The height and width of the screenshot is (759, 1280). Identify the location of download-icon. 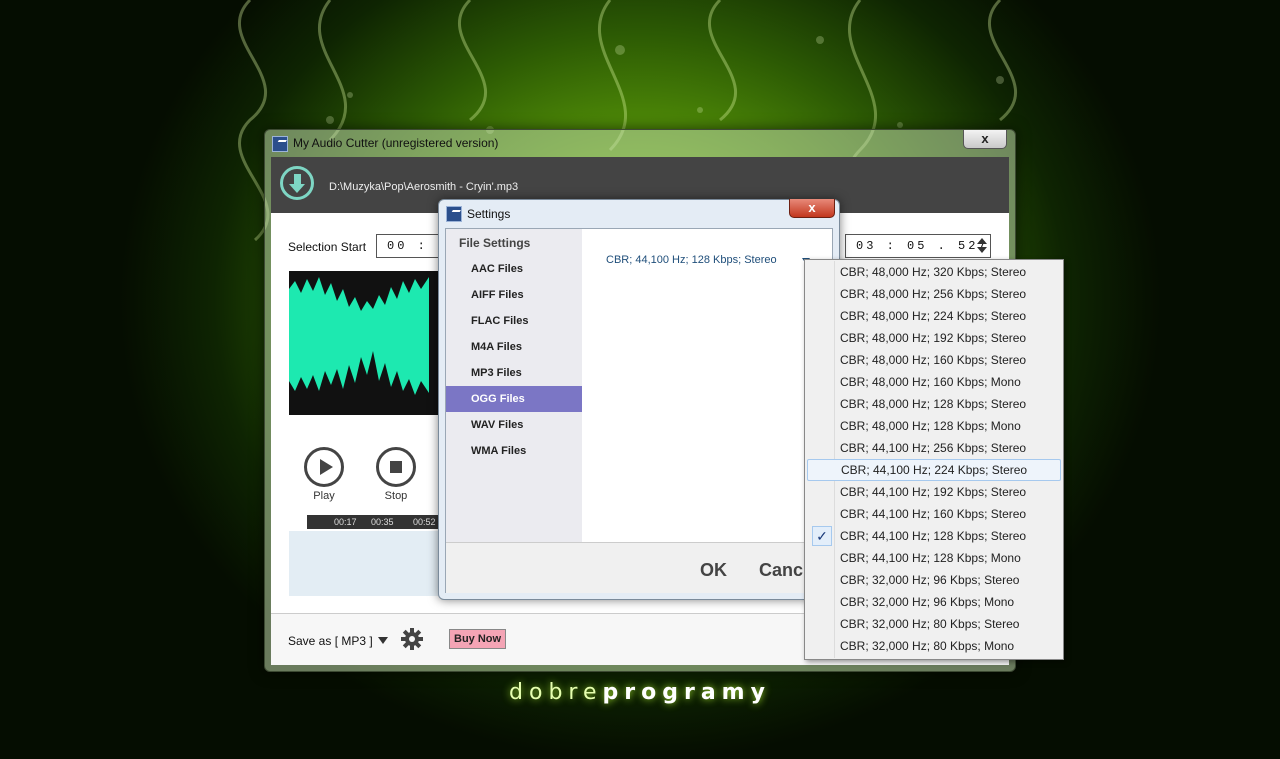
(297, 183).